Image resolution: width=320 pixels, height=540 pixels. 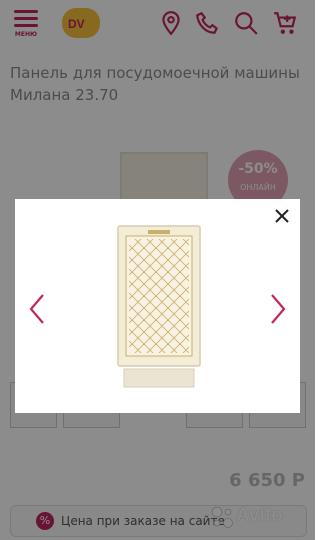 What do you see at coordinates (37, 309) in the screenshot?
I see `chevron-left-icon` at bounding box center [37, 309].